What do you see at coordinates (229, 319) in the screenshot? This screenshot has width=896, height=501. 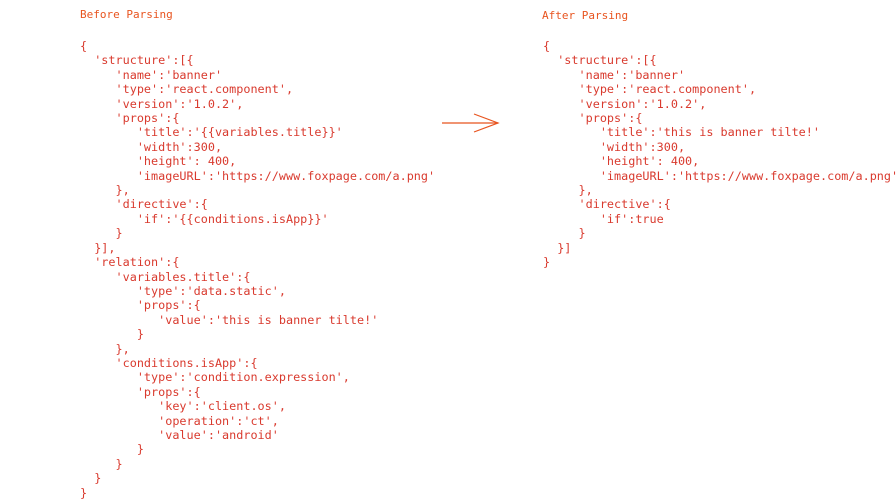 I see `code-line: 'value':'this is banner tilte!'` at bounding box center [229, 319].